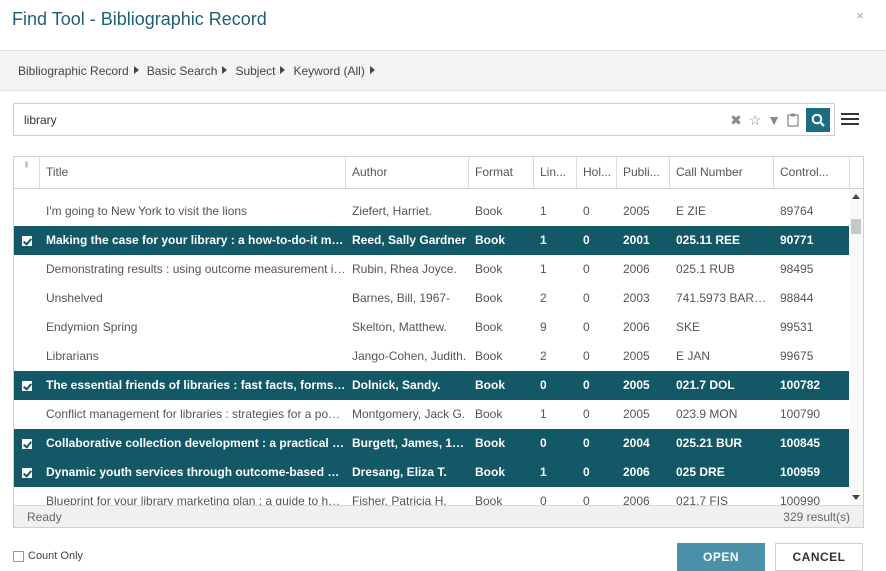 The width and height of the screenshot is (886, 571). I want to click on hamburger-menu-icon, so click(850, 119).